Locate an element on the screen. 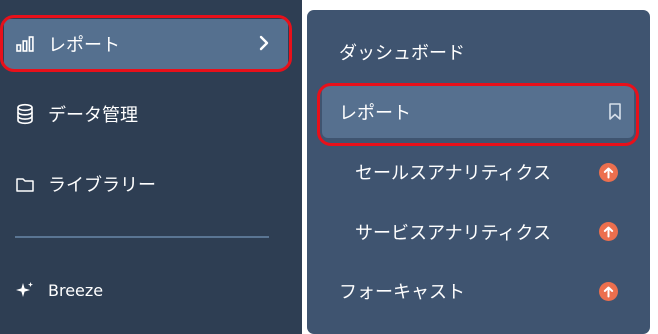  flyout-item-sales-analytics: セールスアナリティクス is located at coordinates (485, 172).